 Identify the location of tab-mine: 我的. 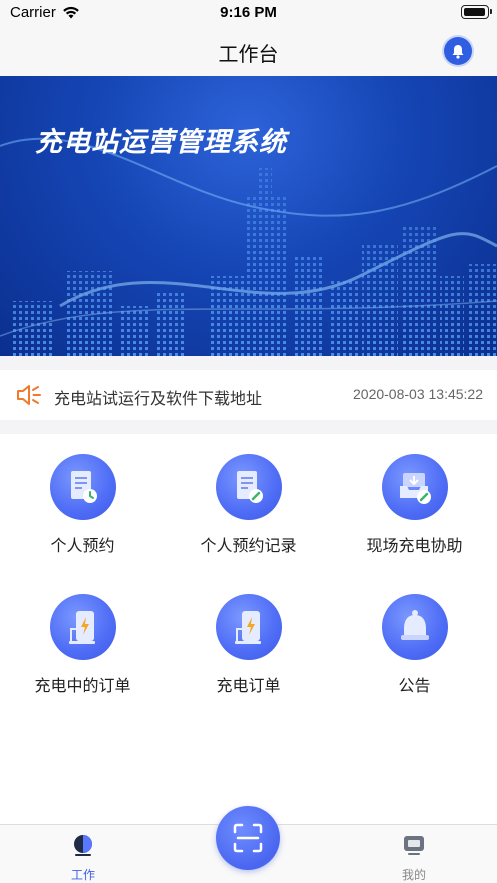
(414, 858).